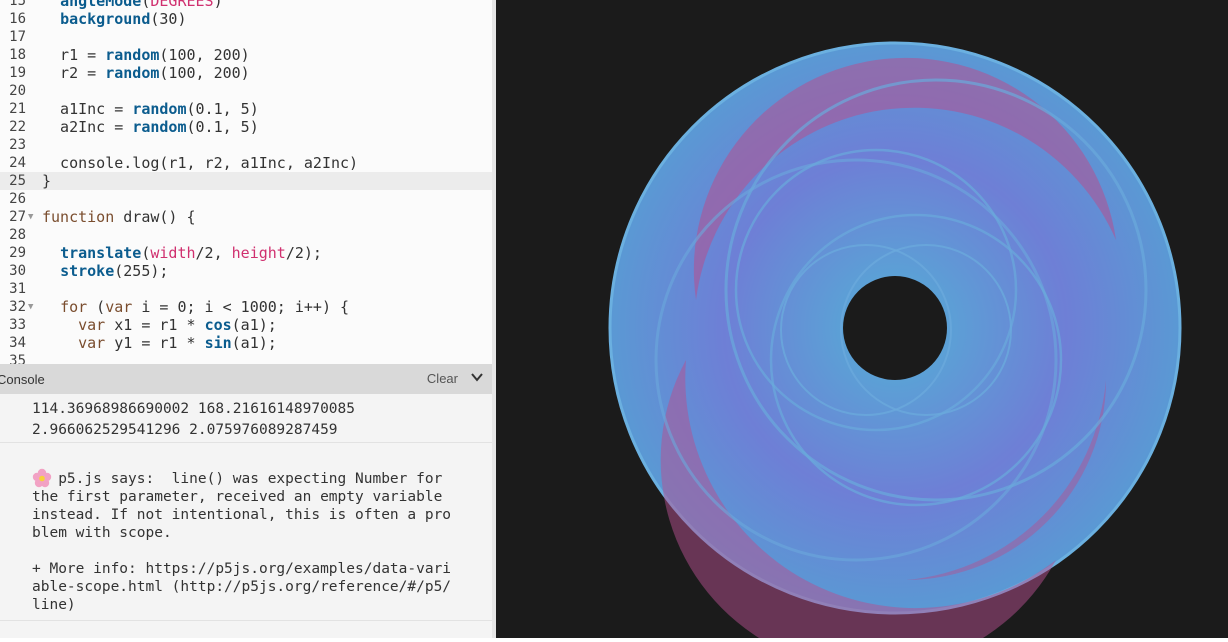 Image resolution: width=1228 pixels, height=642 pixels. I want to click on code-line: 26, so click(246, 199).